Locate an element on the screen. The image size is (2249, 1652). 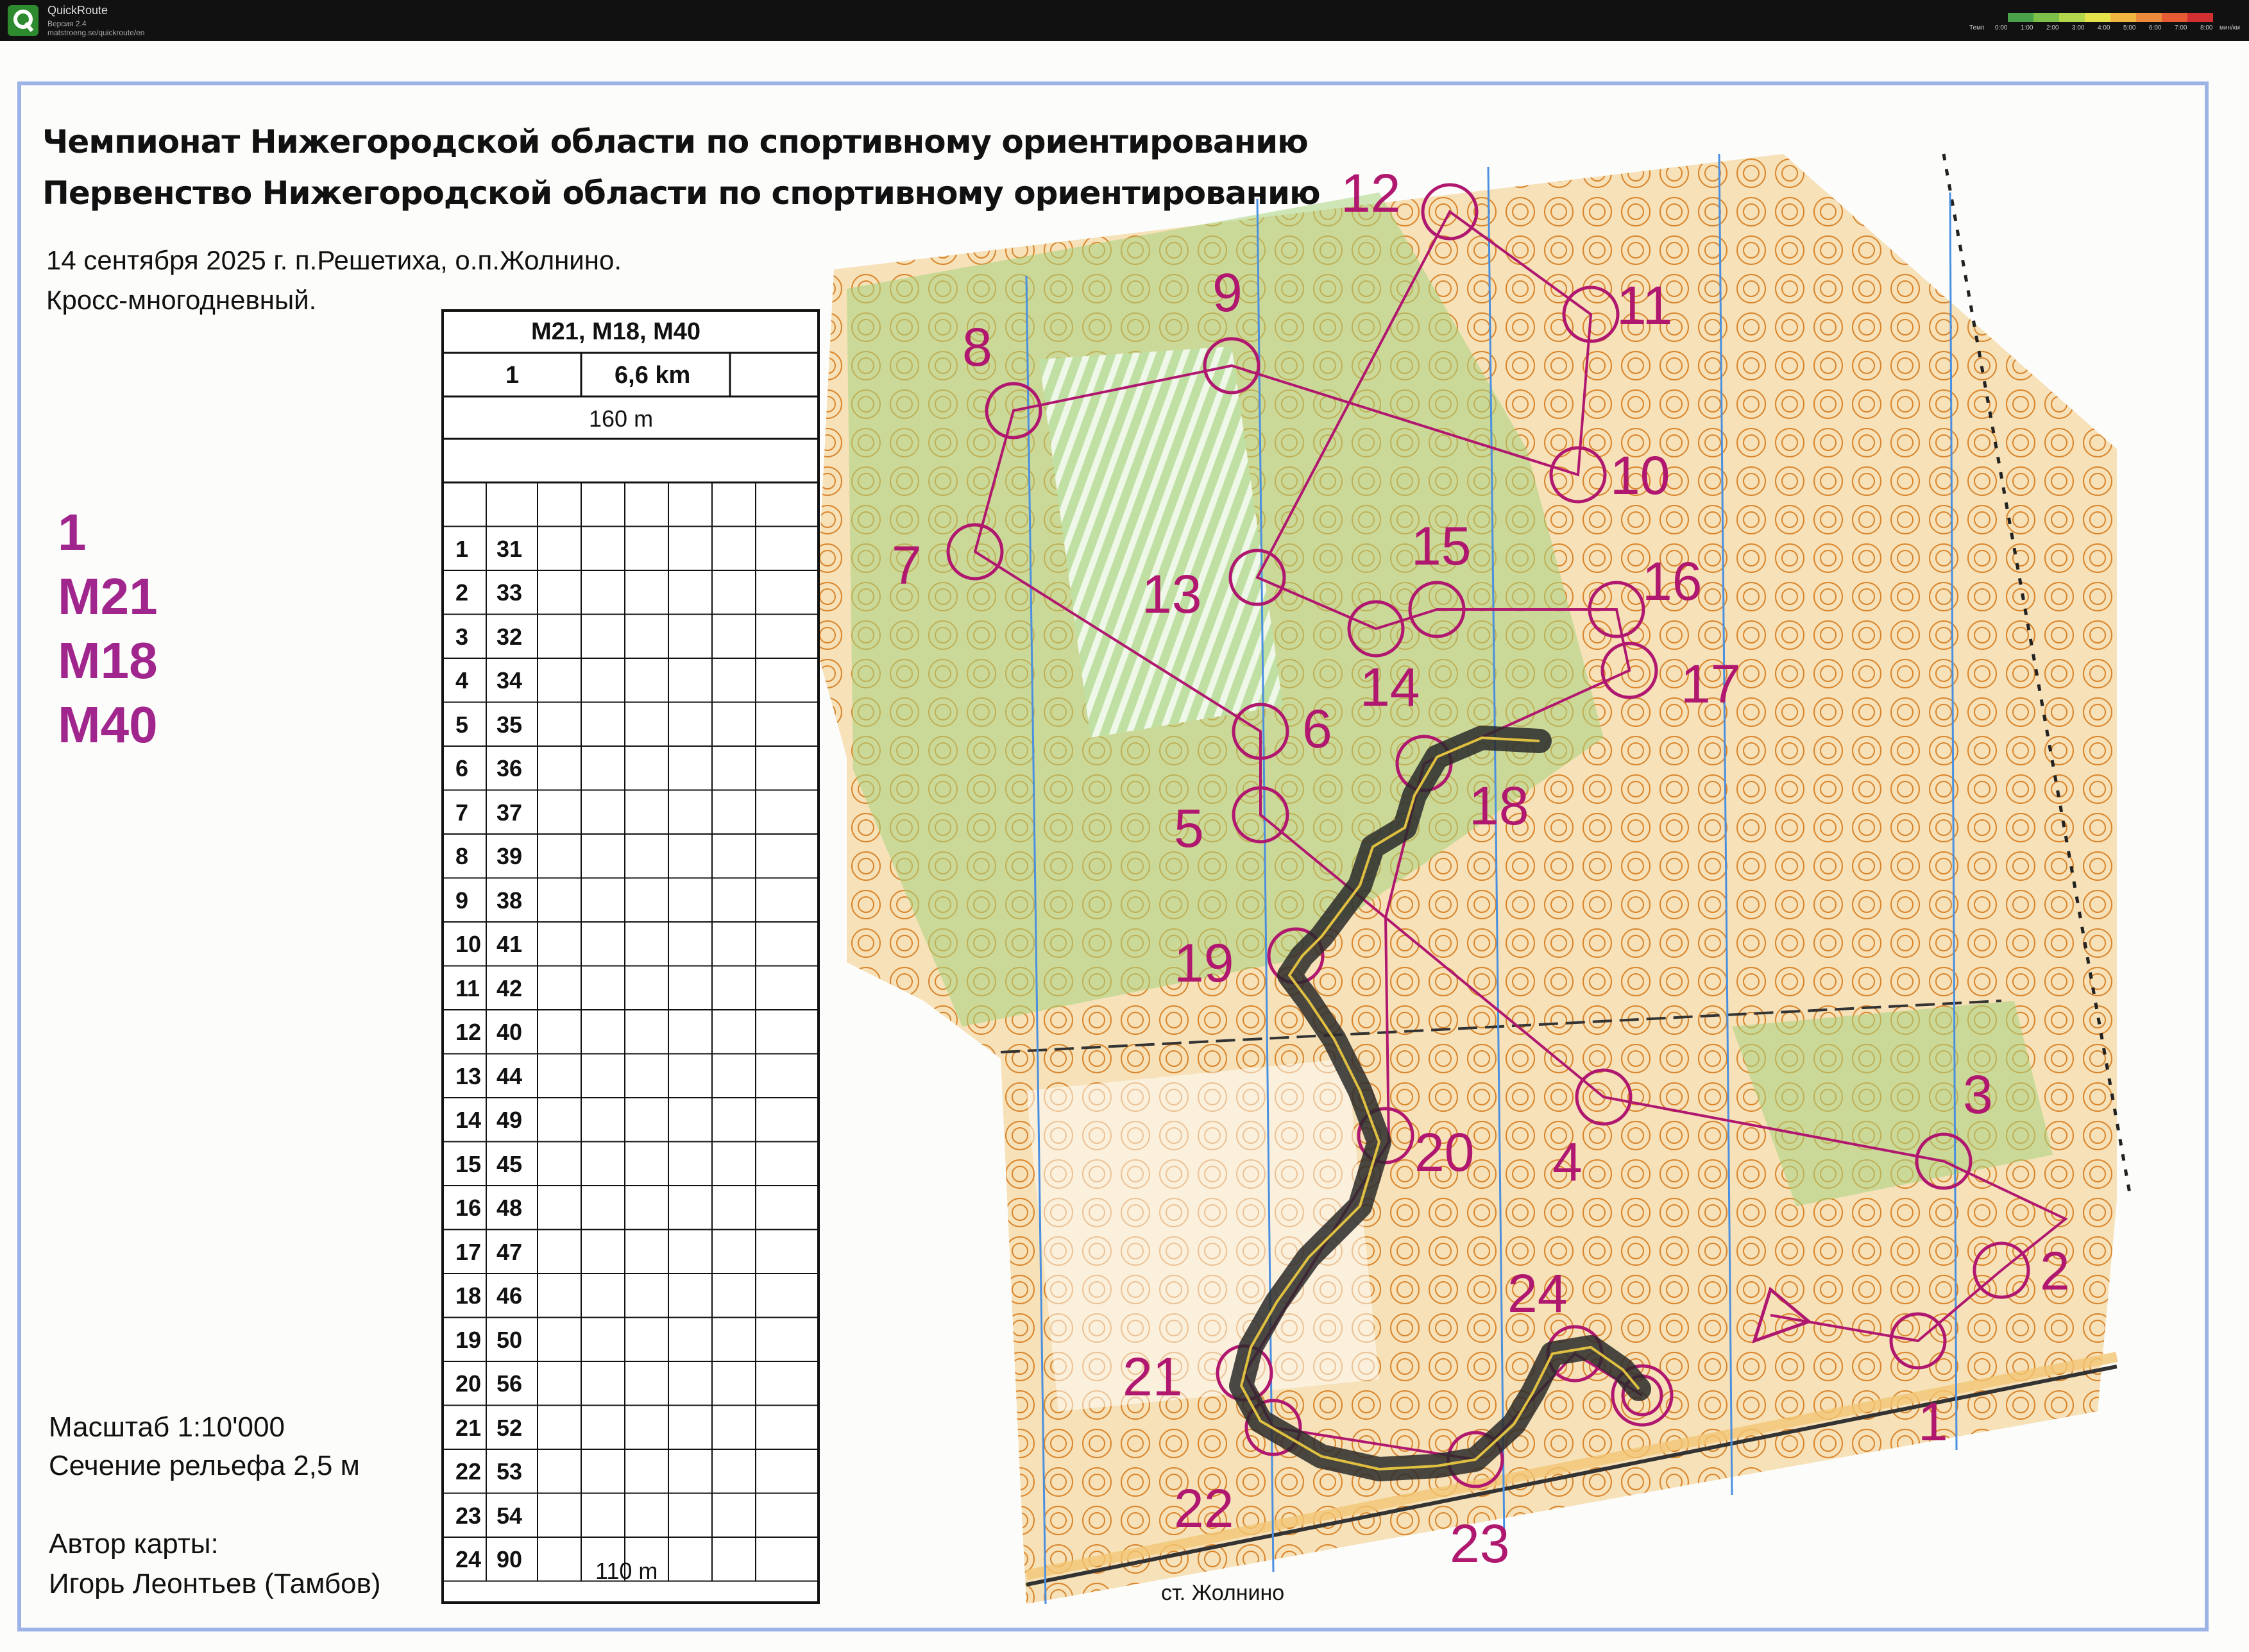
control-seq-number: 1 is located at coordinates (462, 548).